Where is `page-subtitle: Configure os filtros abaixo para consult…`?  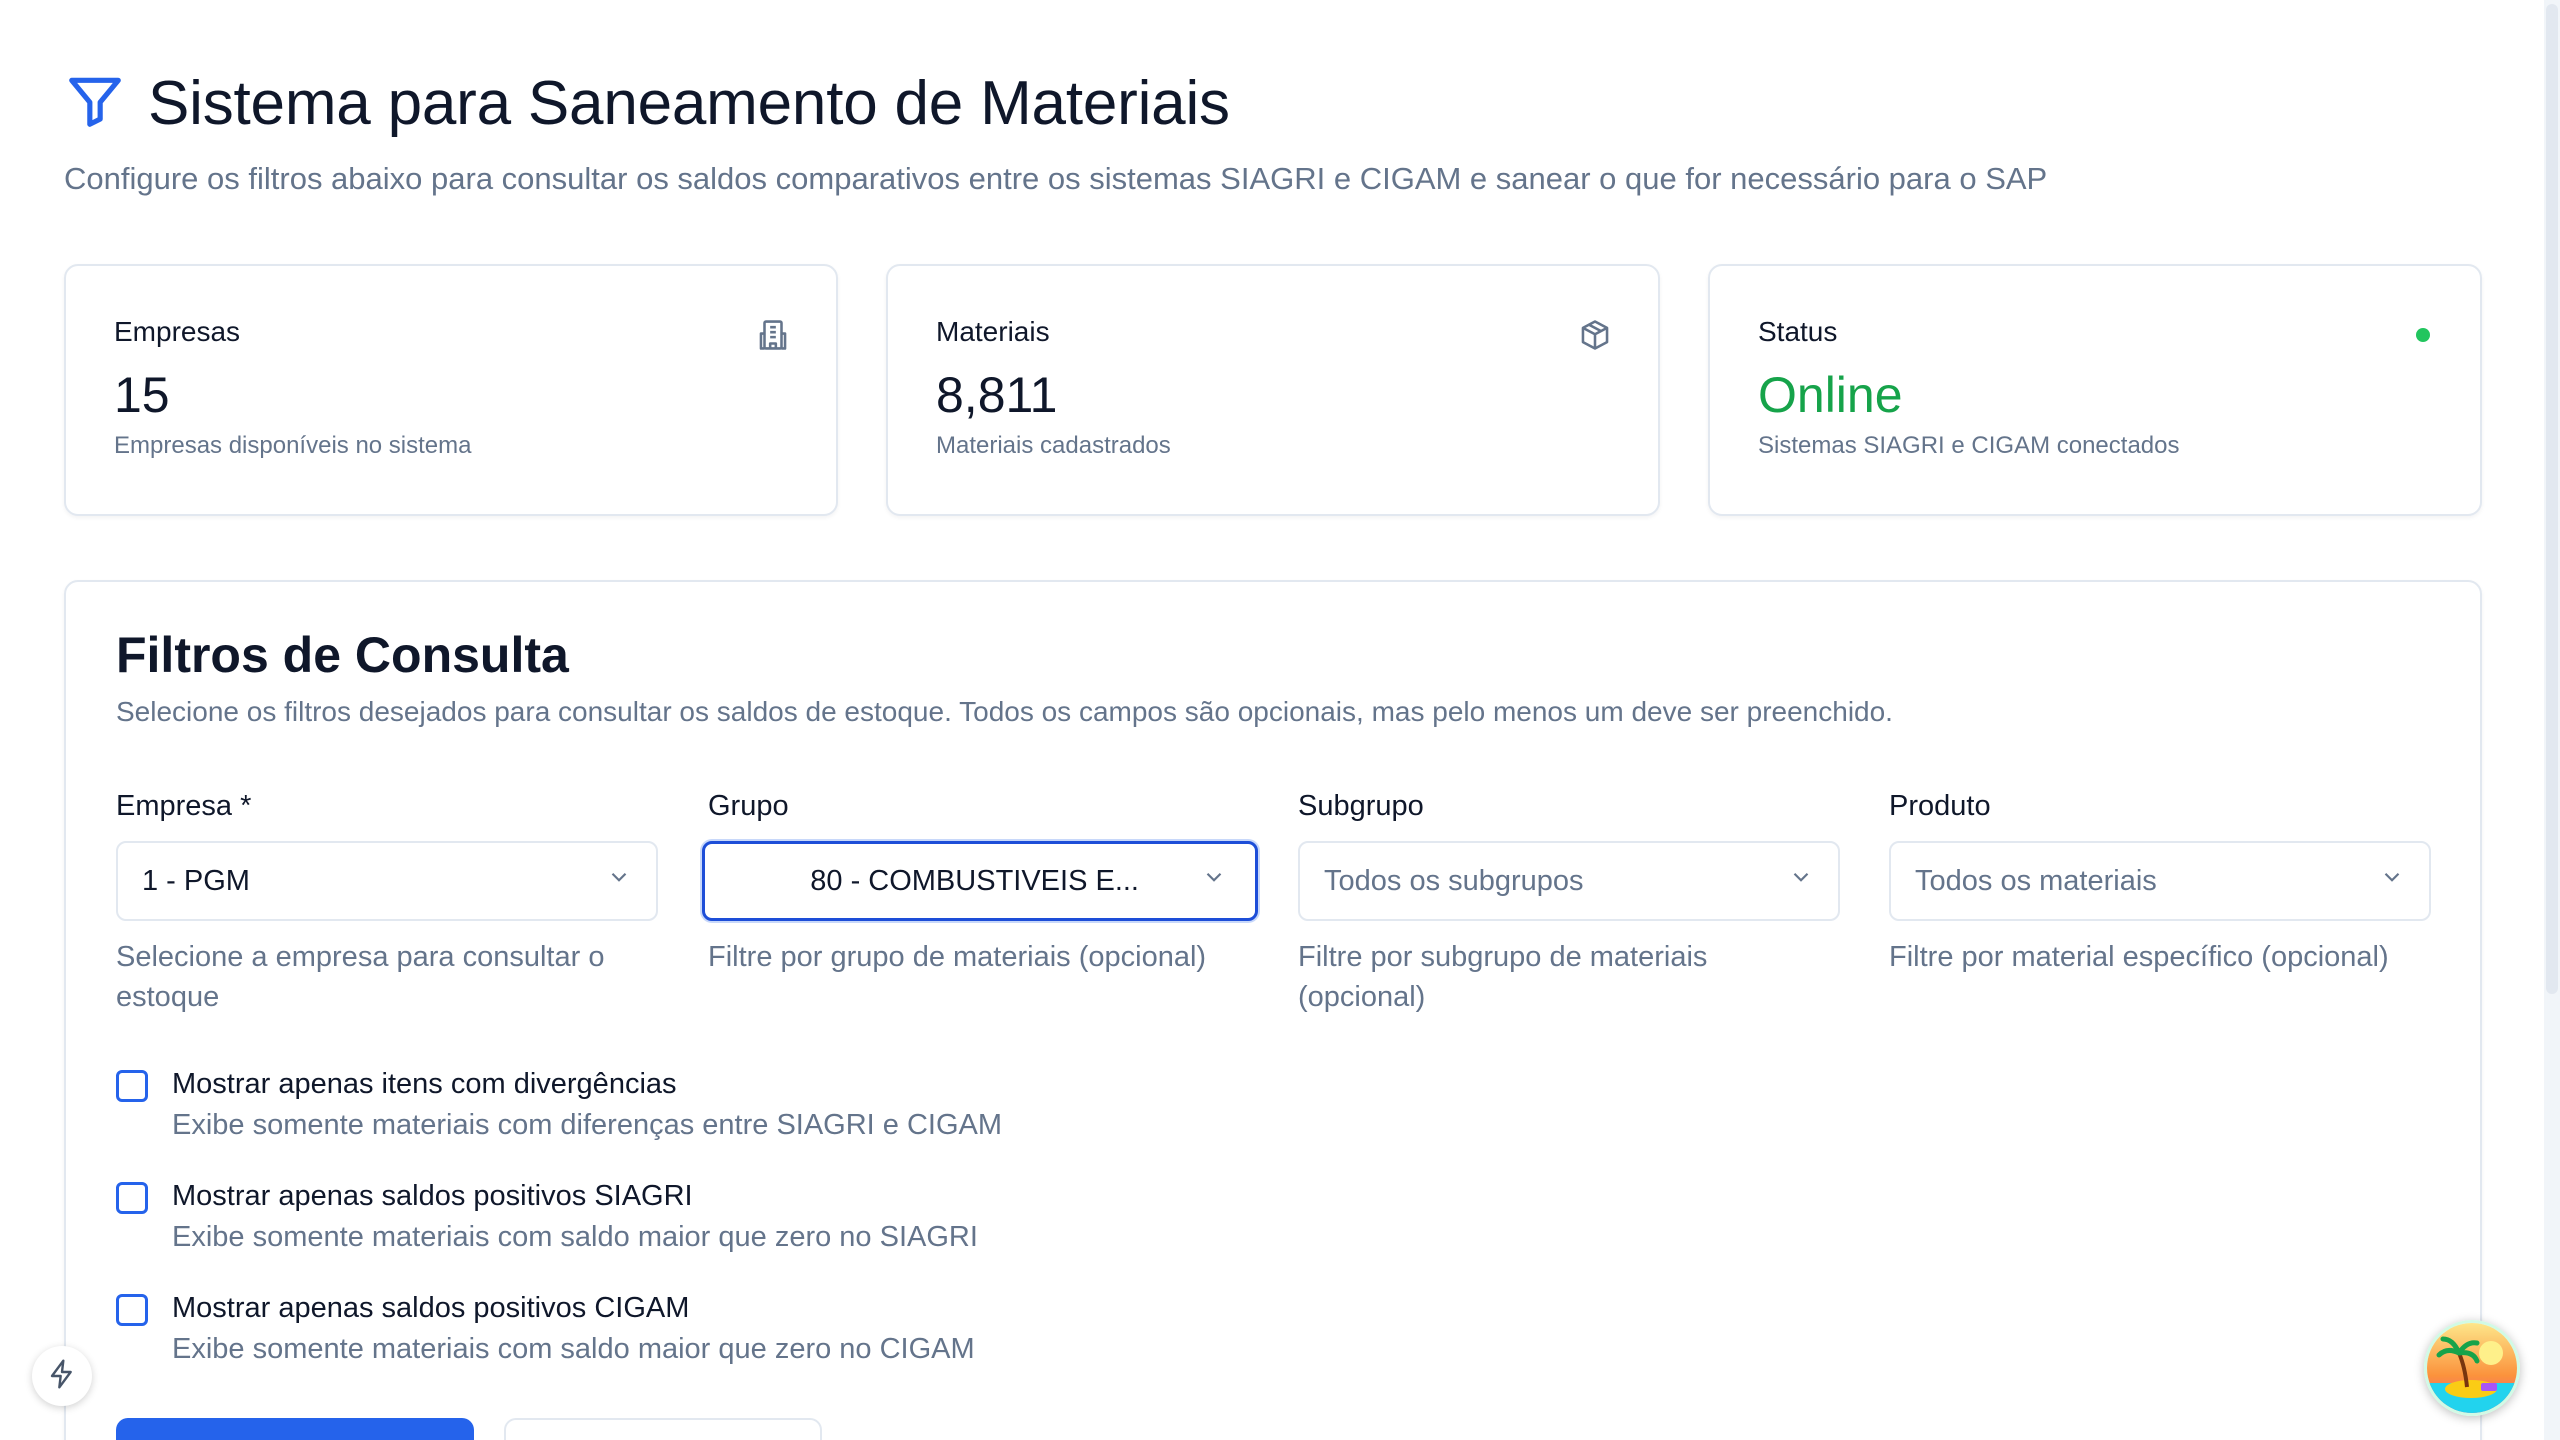
page-subtitle: Configure os filtros abaixo para consult… is located at coordinates (1056, 178).